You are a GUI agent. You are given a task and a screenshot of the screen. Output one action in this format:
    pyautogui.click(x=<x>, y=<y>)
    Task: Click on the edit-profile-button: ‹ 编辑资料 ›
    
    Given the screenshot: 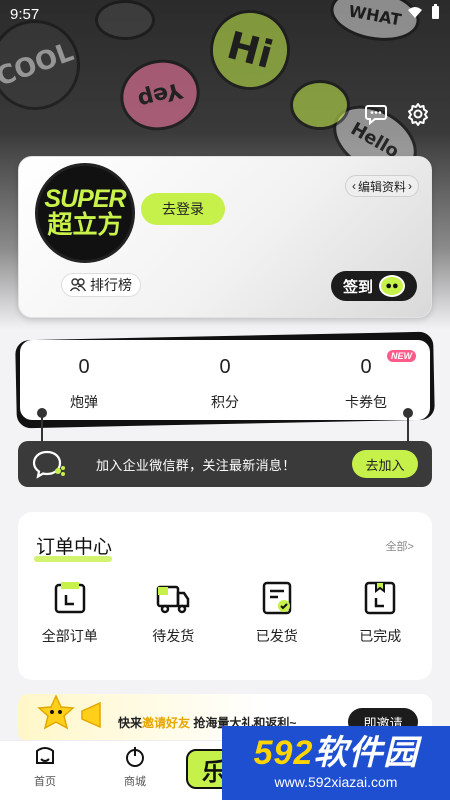 What is the action you would take?
    pyautogui.click(x=381, y=186)
    